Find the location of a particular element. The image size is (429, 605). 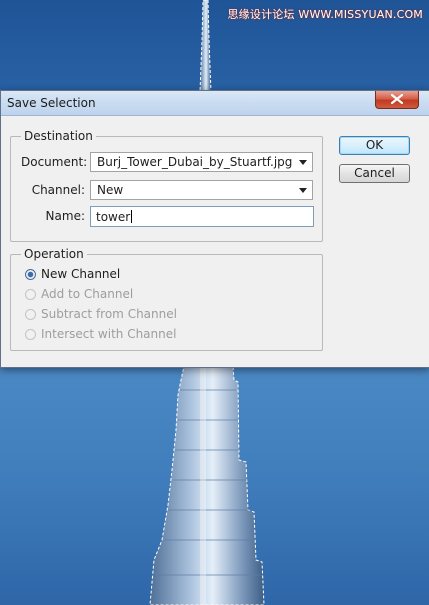

channel-select-value: New is located at coordinates (110, 190).